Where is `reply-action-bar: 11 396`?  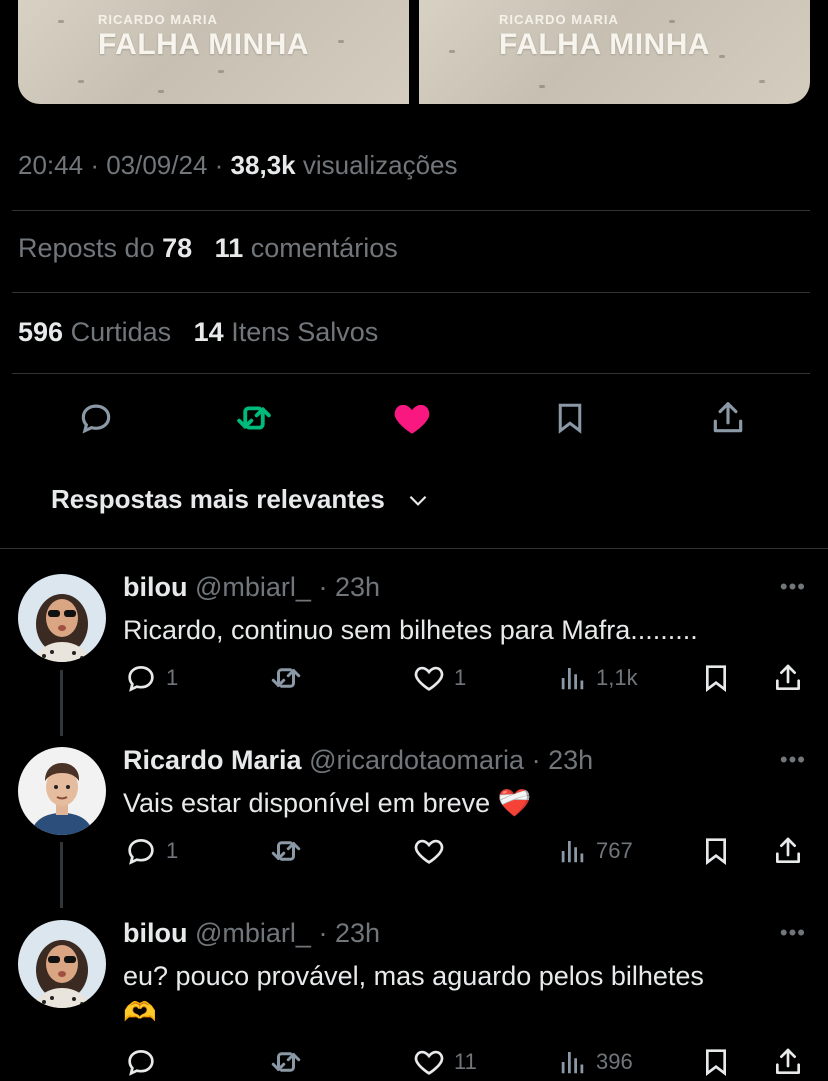 reply-action-bar: 11 396 is located at coordinates (414, 1061).